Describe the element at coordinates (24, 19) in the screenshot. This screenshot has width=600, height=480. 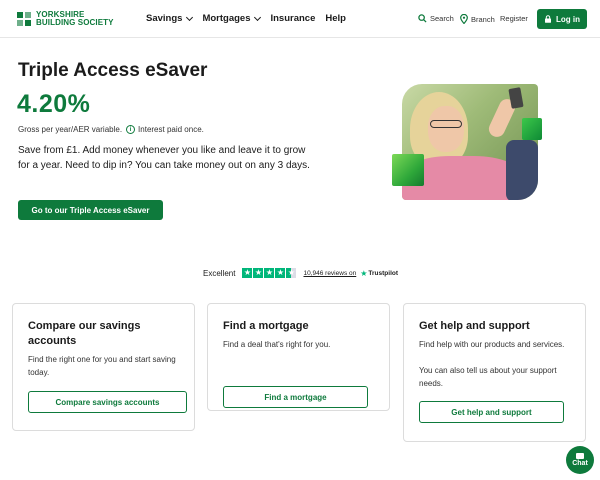
I see `logo-mark-icon` at that location.